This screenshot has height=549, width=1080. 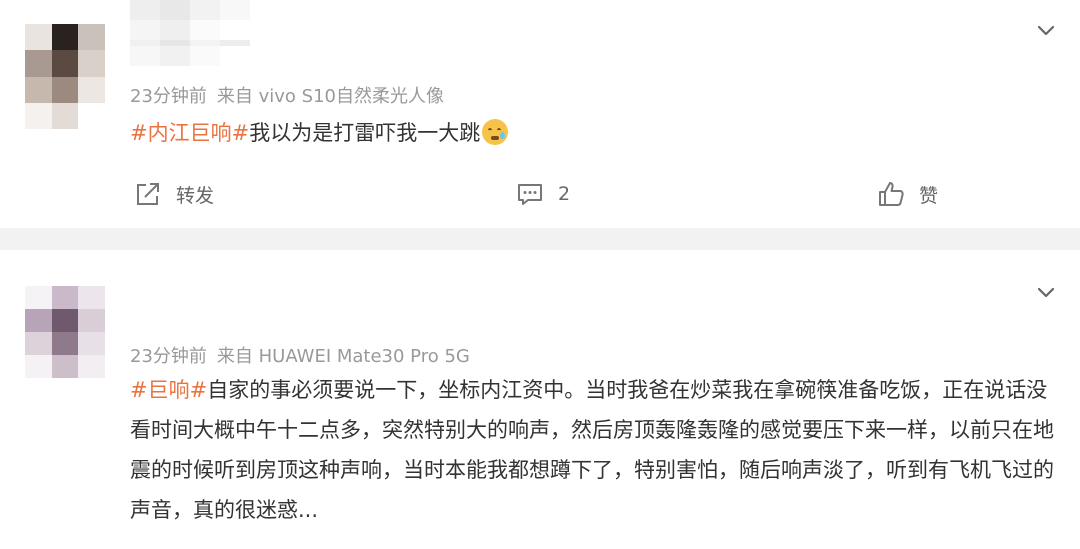 What do you see at coordinates (495, 132) in the screenshot?
I see `crying-face-icon` at bounding box center [495, 132].